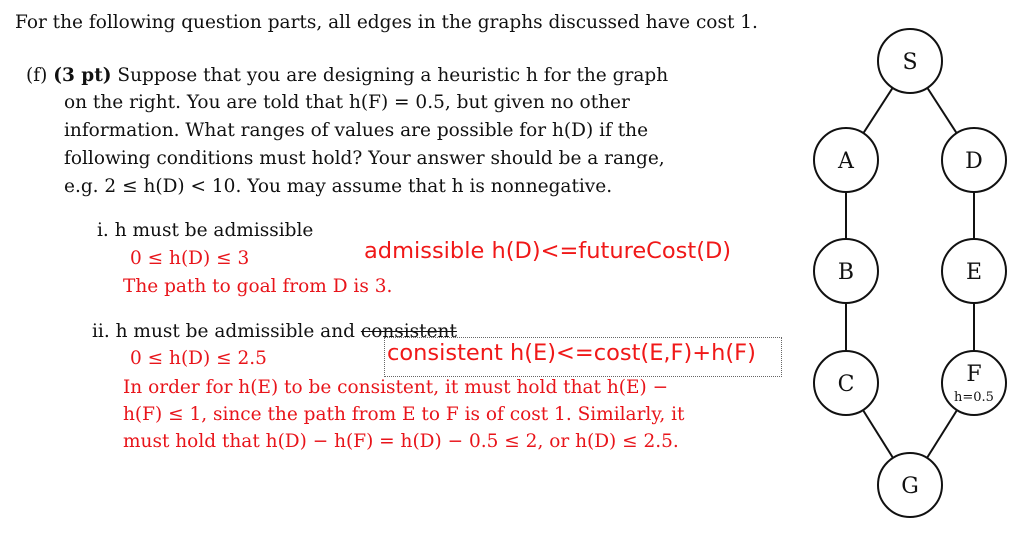  I want to click on part-i-answer: 0 ≤ h(D) ≤ 3, so click(190, 258).